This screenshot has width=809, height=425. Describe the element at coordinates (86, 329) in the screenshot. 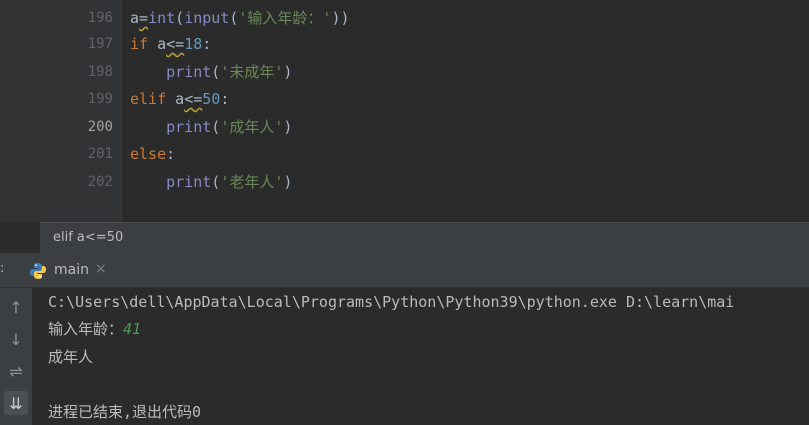

I see `console-prompt: 输入年龄：` at that location.